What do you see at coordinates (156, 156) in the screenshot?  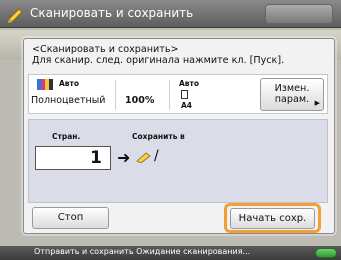 I see `save-path: /` at bounding box center [156, 156].